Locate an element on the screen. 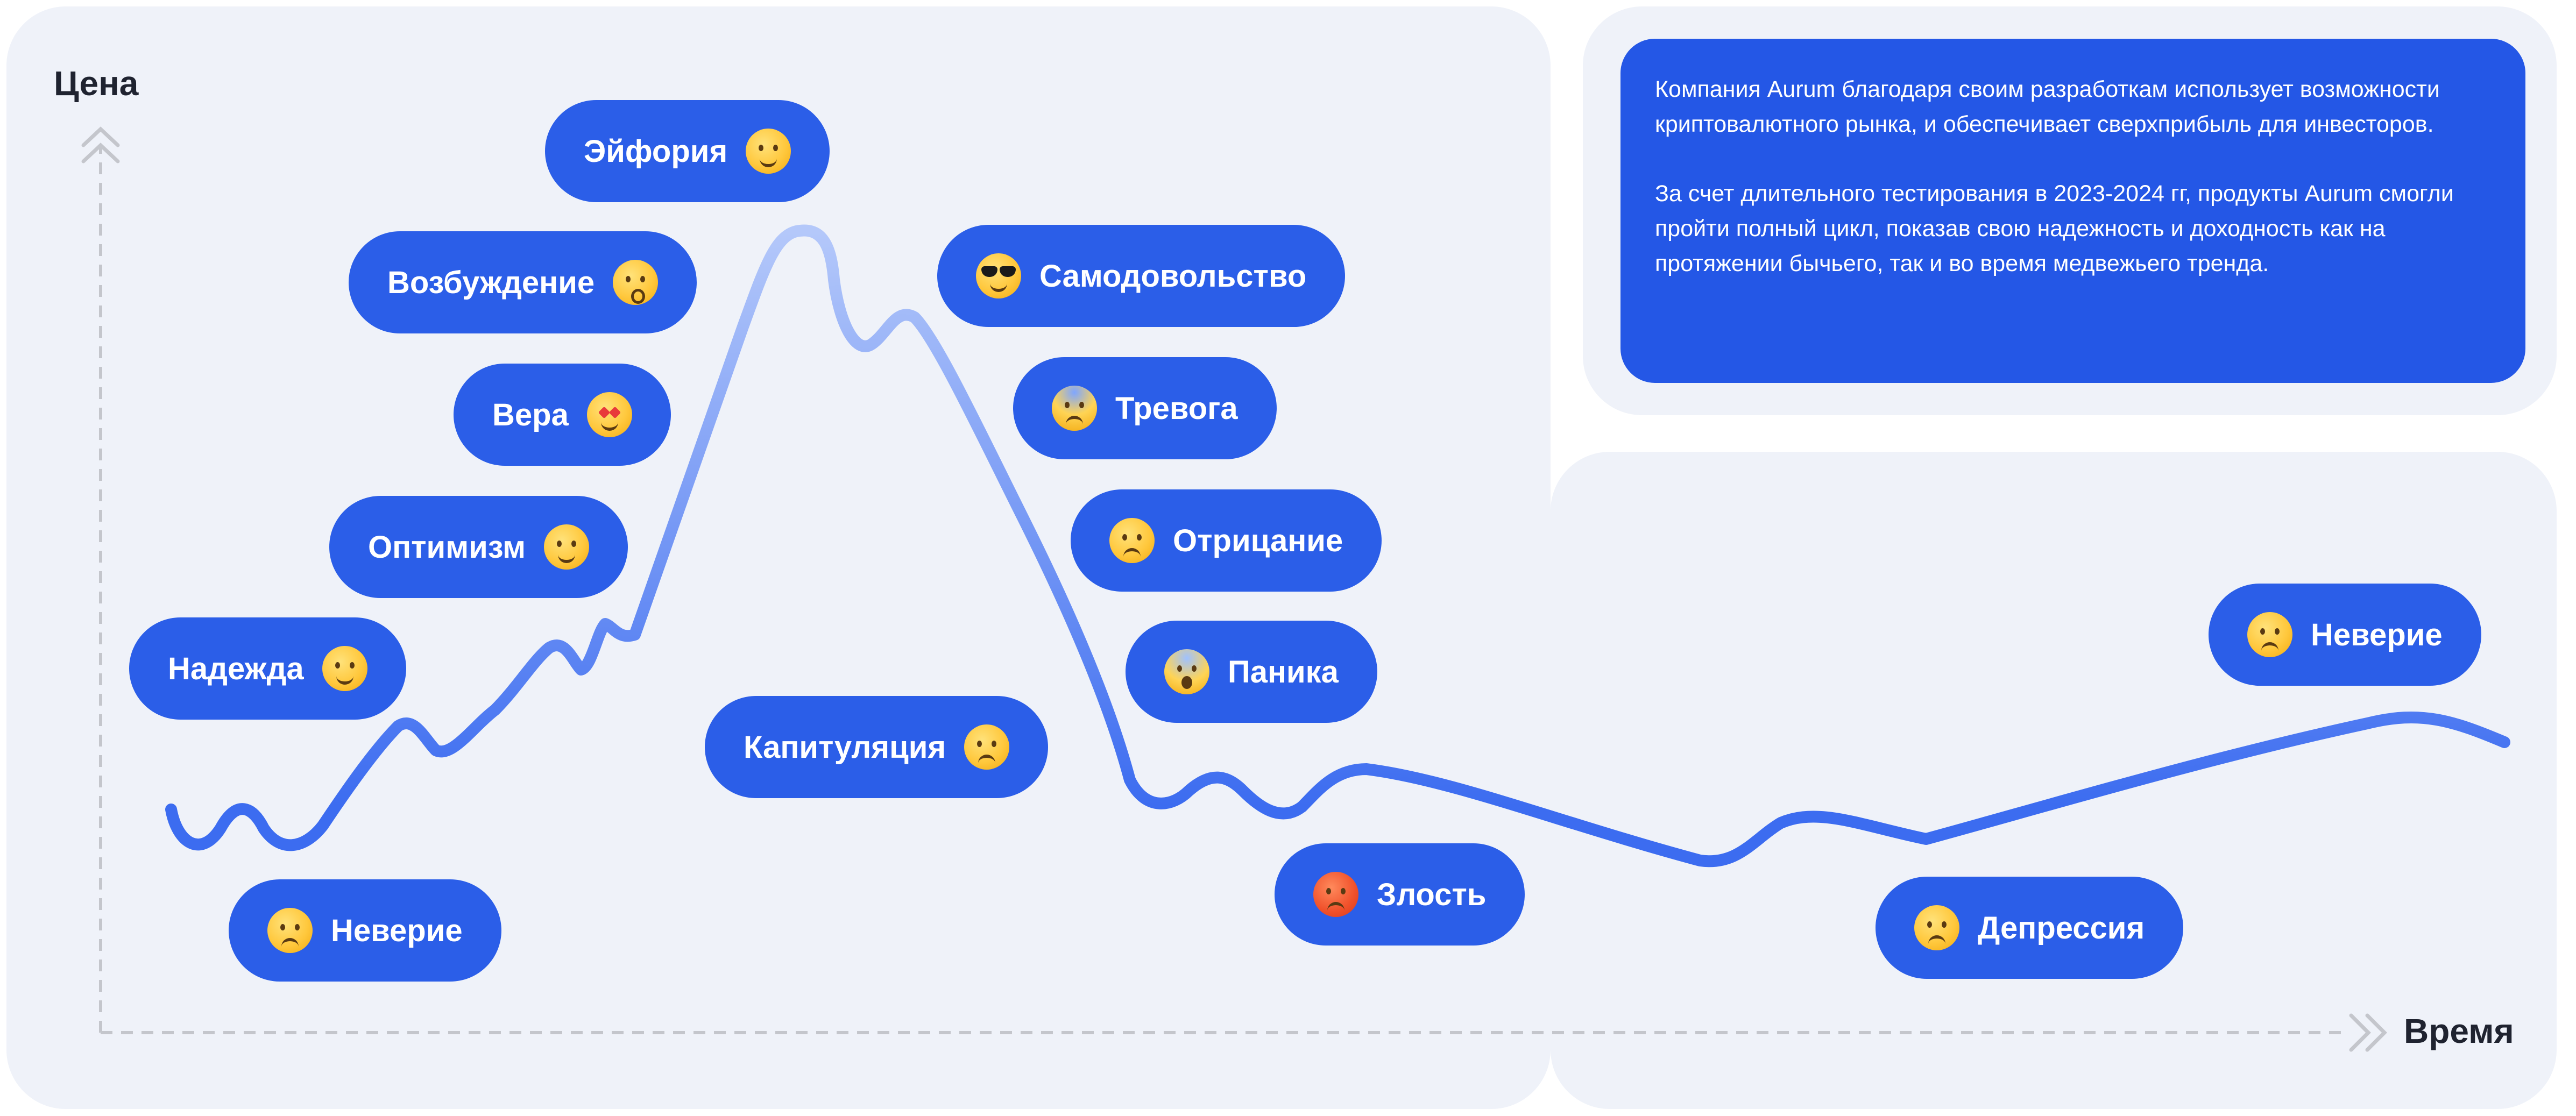  sunglasses-face-icon is located at coordinates (998, 275).